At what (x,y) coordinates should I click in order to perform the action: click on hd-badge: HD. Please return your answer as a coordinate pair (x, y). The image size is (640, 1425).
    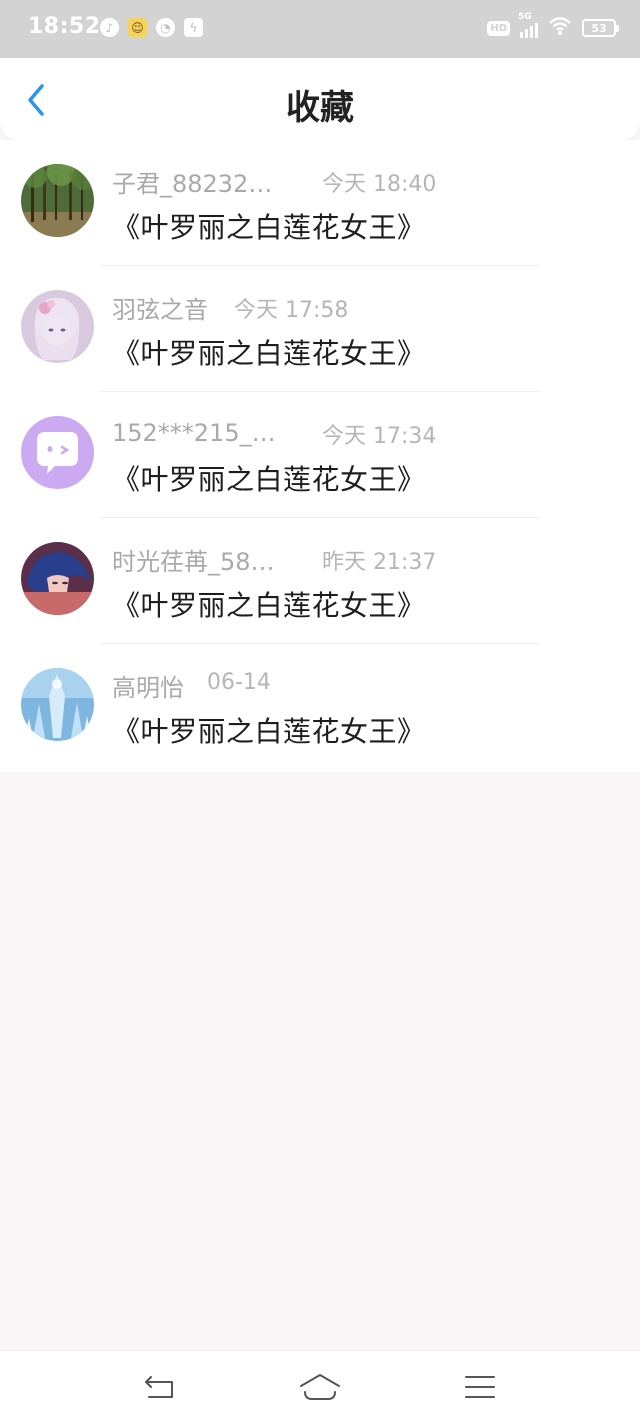
    Looking at the image, I should click on (498, 28).